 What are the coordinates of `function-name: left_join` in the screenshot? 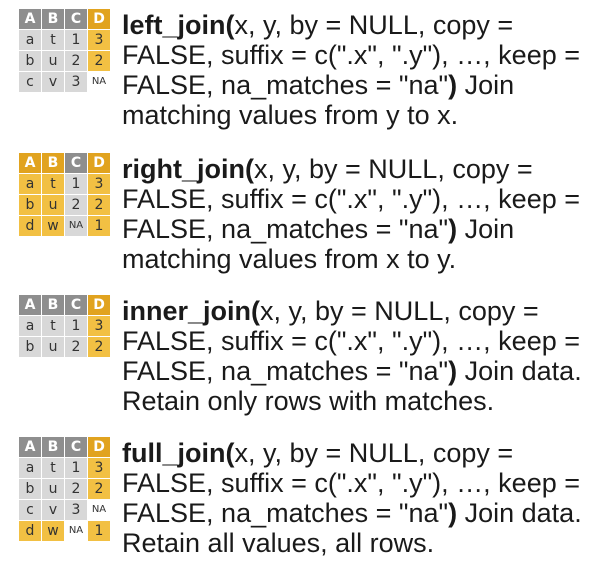 It's located at (174, 25).